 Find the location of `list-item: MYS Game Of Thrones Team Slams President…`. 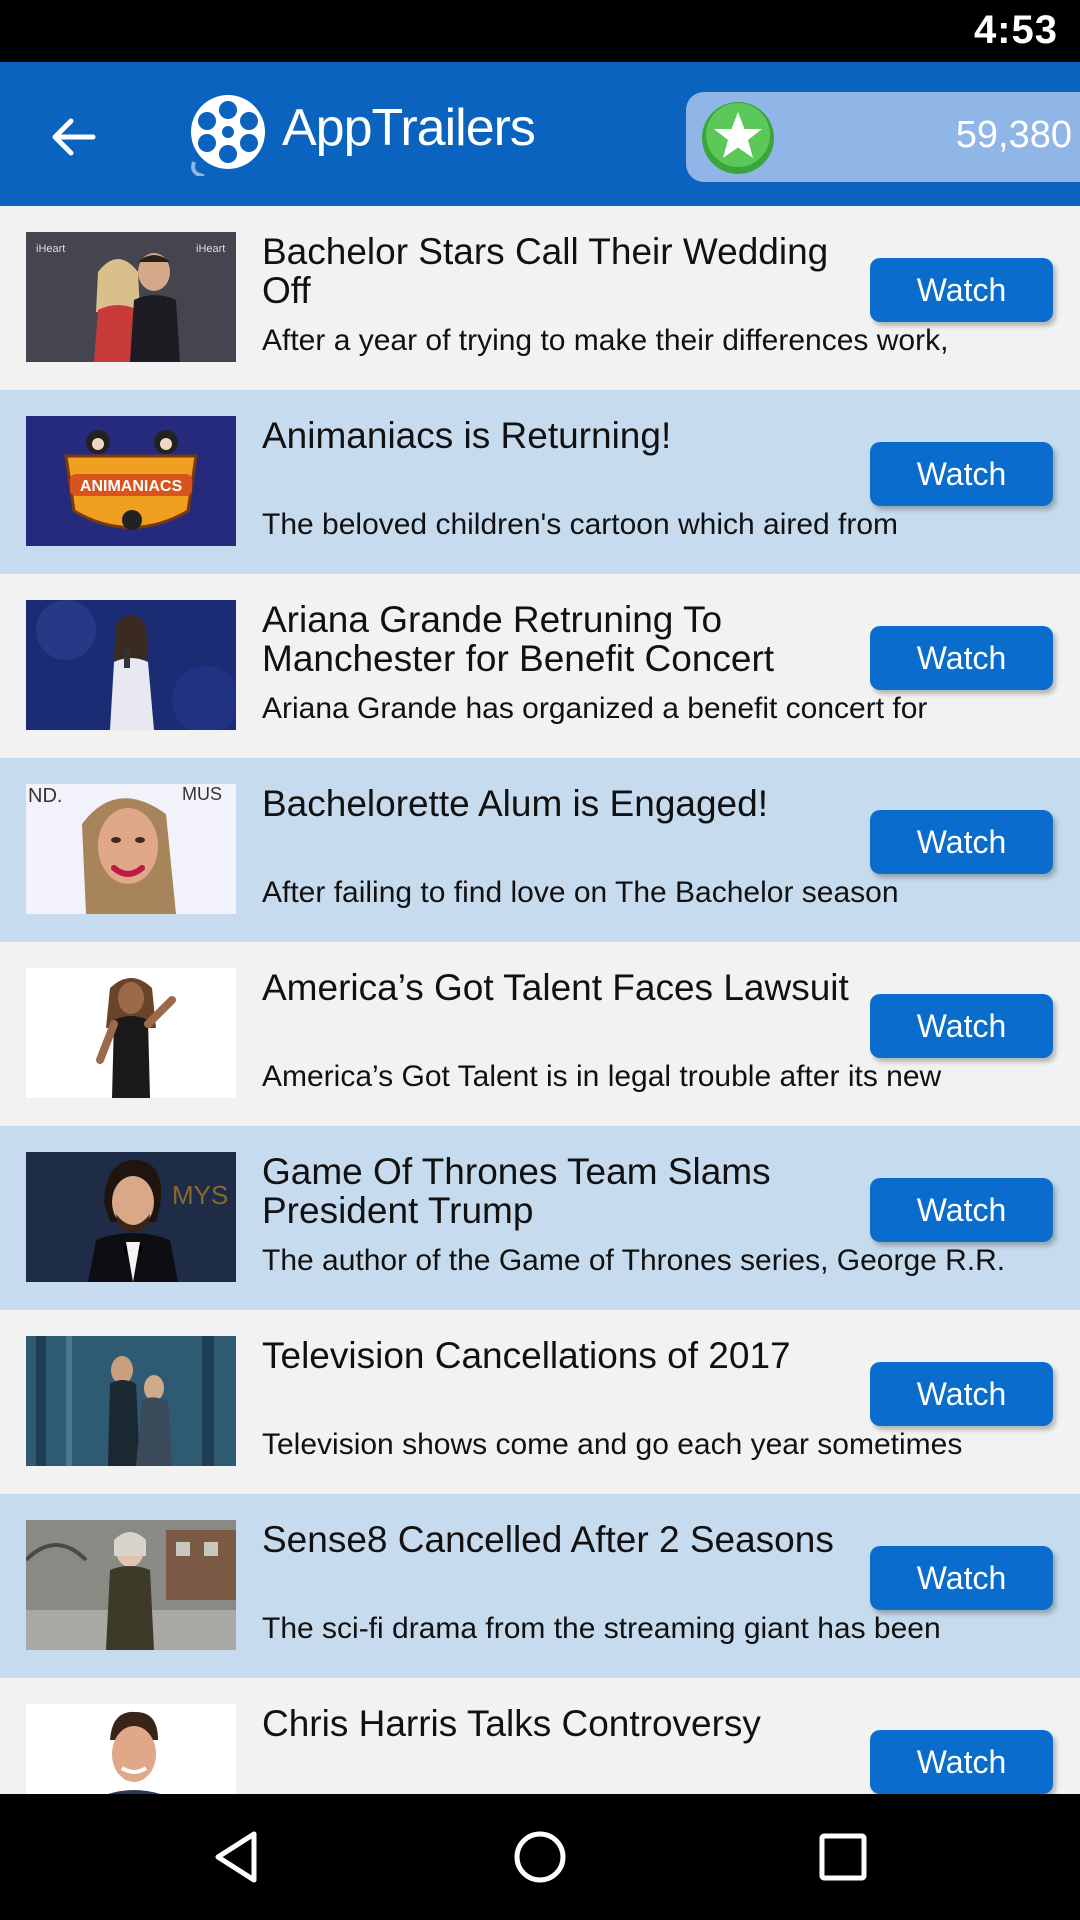

list-item: MYS Game Of Thrones Team Slams President… is located at coordinates (540, 1218).